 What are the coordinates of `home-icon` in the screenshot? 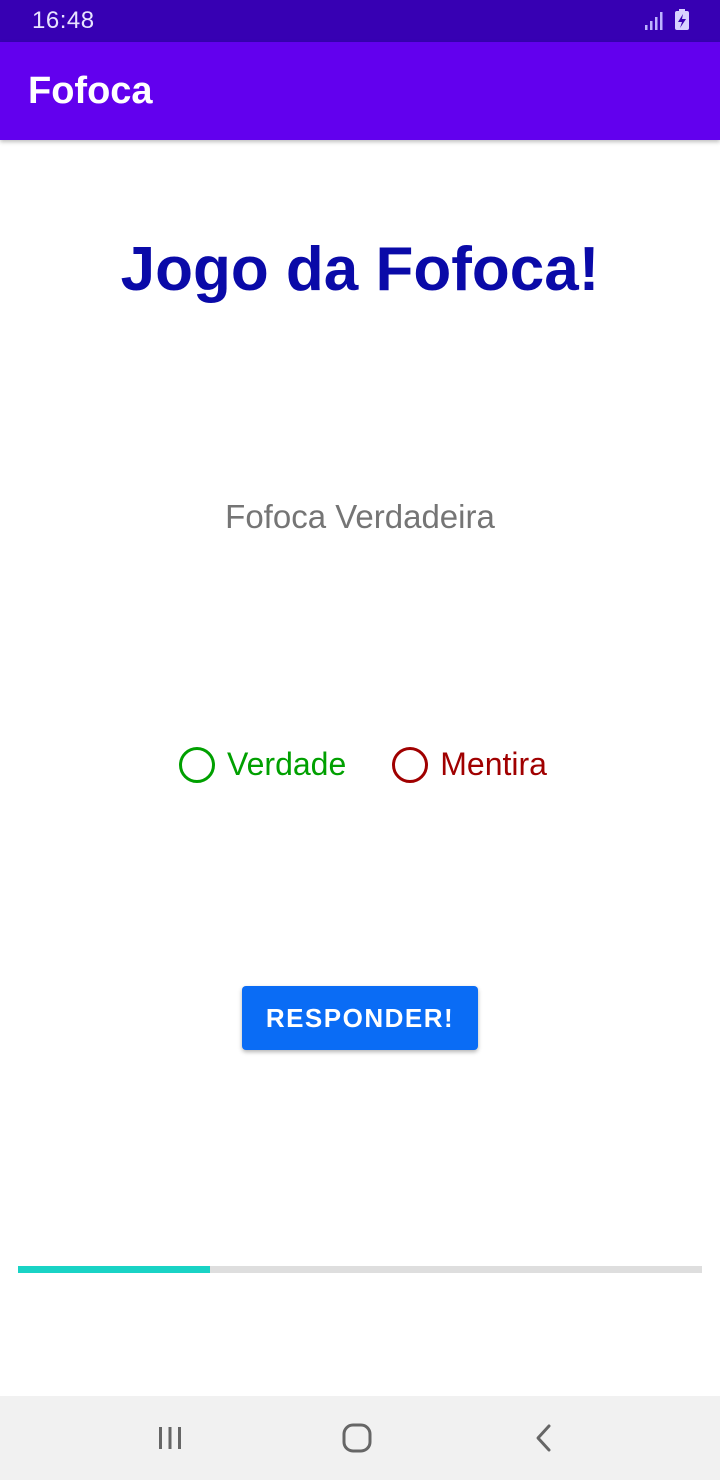 It's located at (357, 1438).